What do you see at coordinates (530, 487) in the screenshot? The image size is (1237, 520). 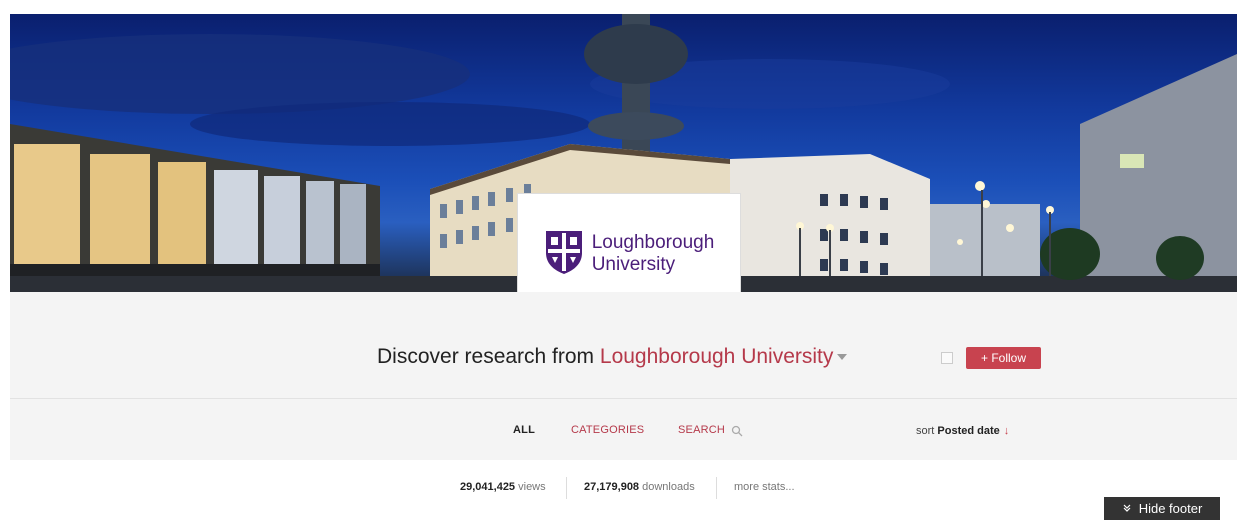 I see `views-label: views` at bounding box center [530, 487].